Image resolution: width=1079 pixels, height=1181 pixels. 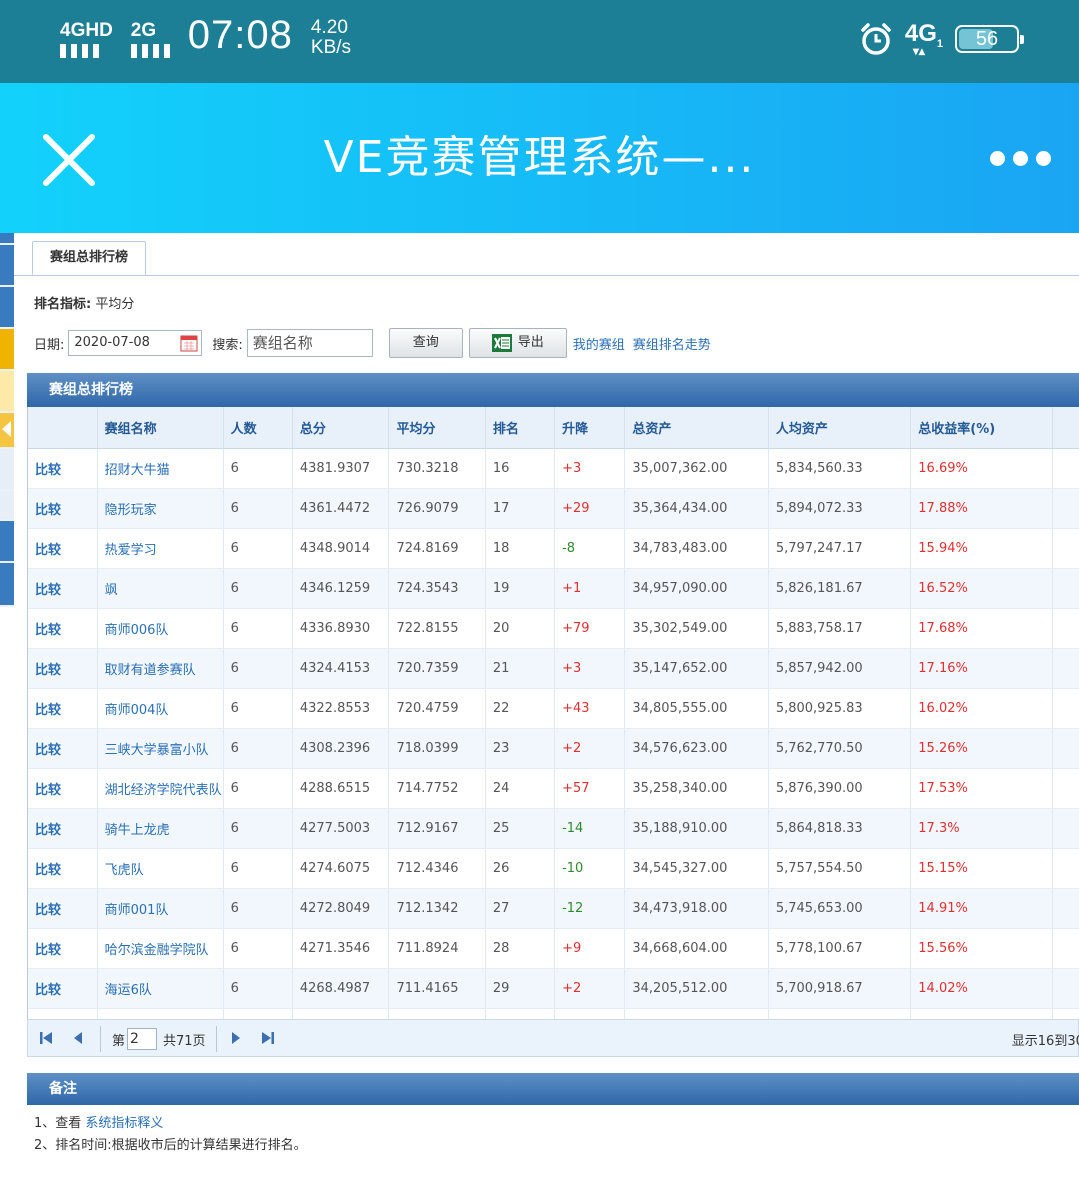 What do you see at coordinates (160, 548) in the screenshot?
I see `cell-group-name: 热爱学习` at bounding box center [160, 548].